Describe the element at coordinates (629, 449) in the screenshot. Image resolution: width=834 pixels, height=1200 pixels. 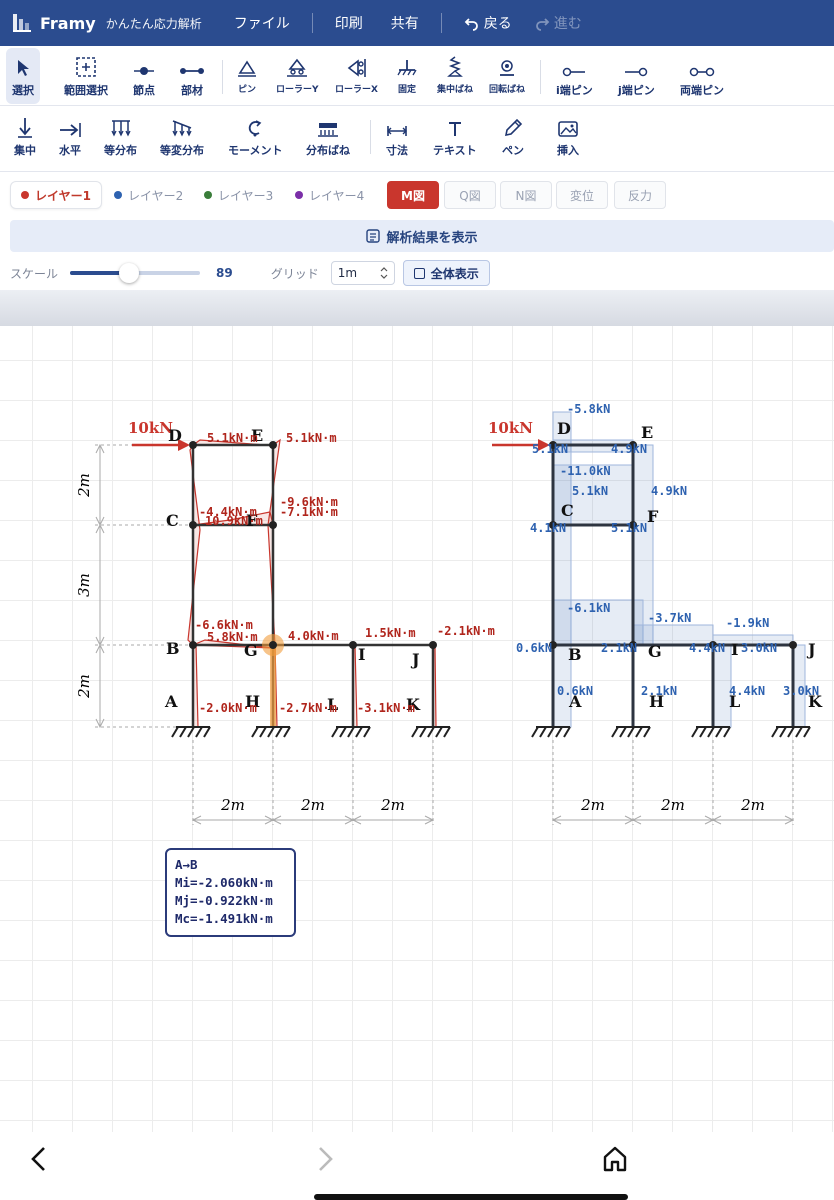
I see `shear-label: 4.9kN` at that location.